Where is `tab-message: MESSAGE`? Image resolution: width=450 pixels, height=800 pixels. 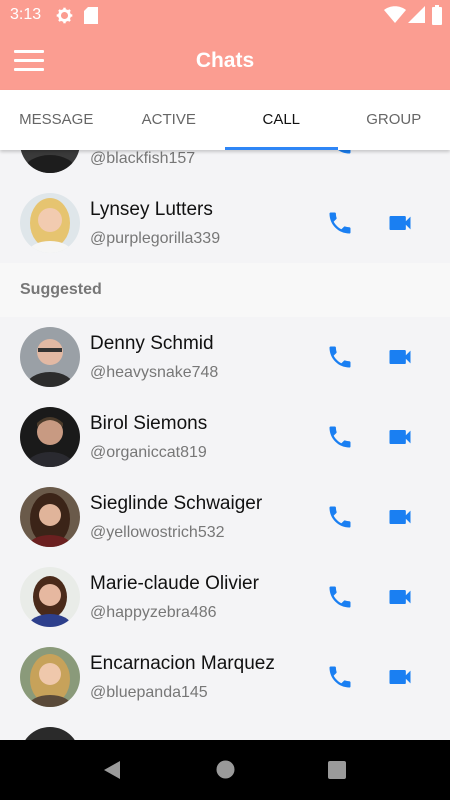
tab-message: MESSAGE is located at coordinates (56, 120).